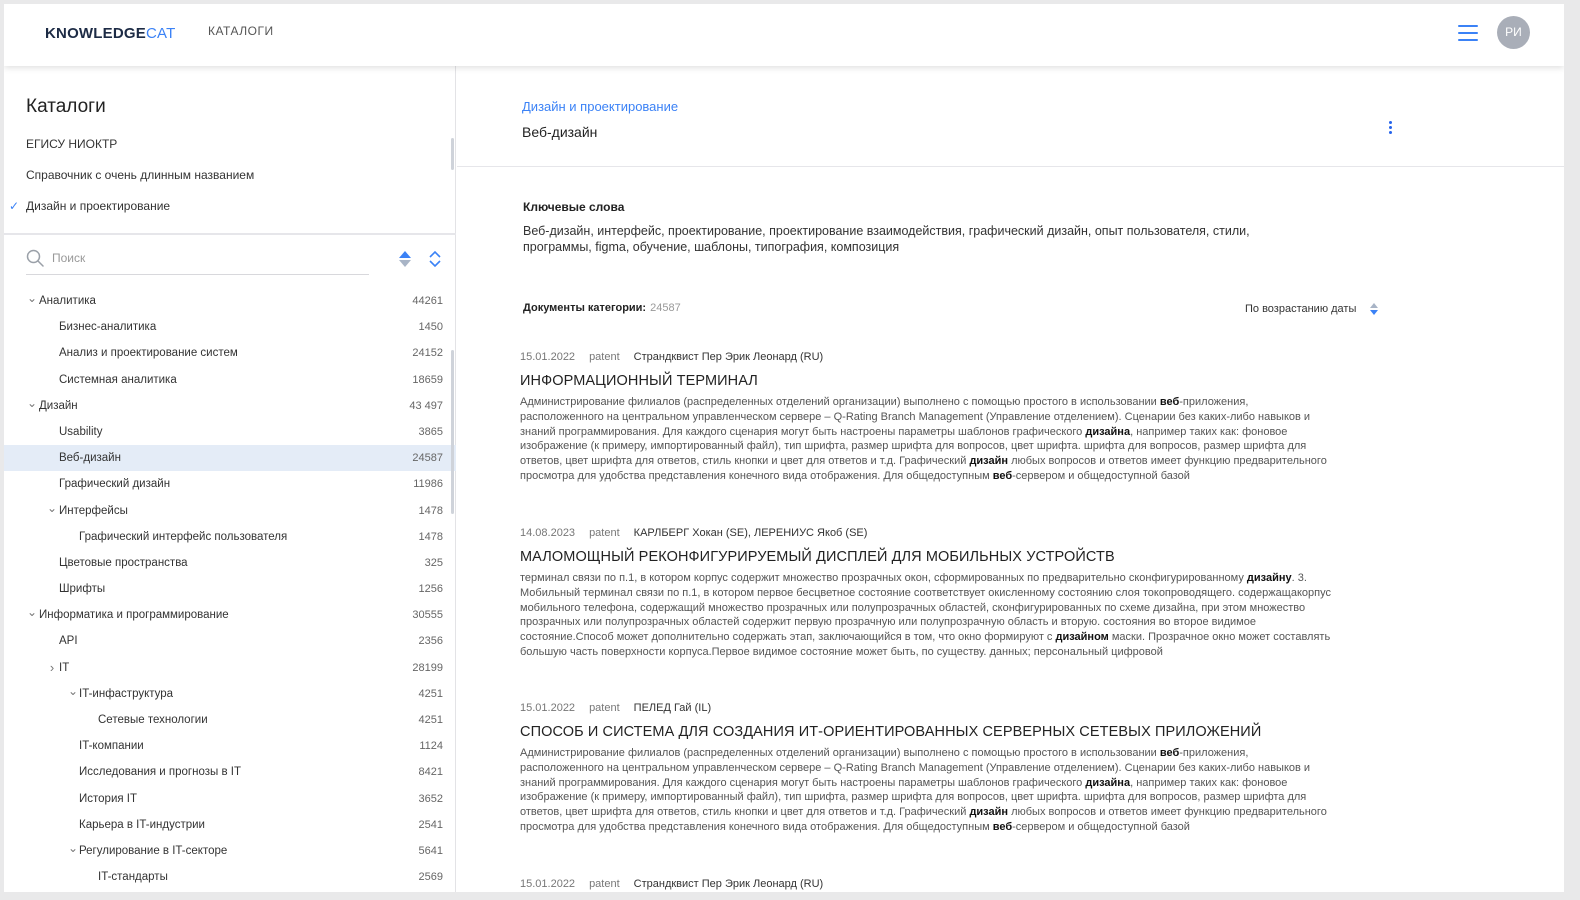 The height and width of the screenshot is (900, 1580). Describe the element at coordinates (427, 353) in the screenshot. I see `tree-item-count: 24152` at that location.